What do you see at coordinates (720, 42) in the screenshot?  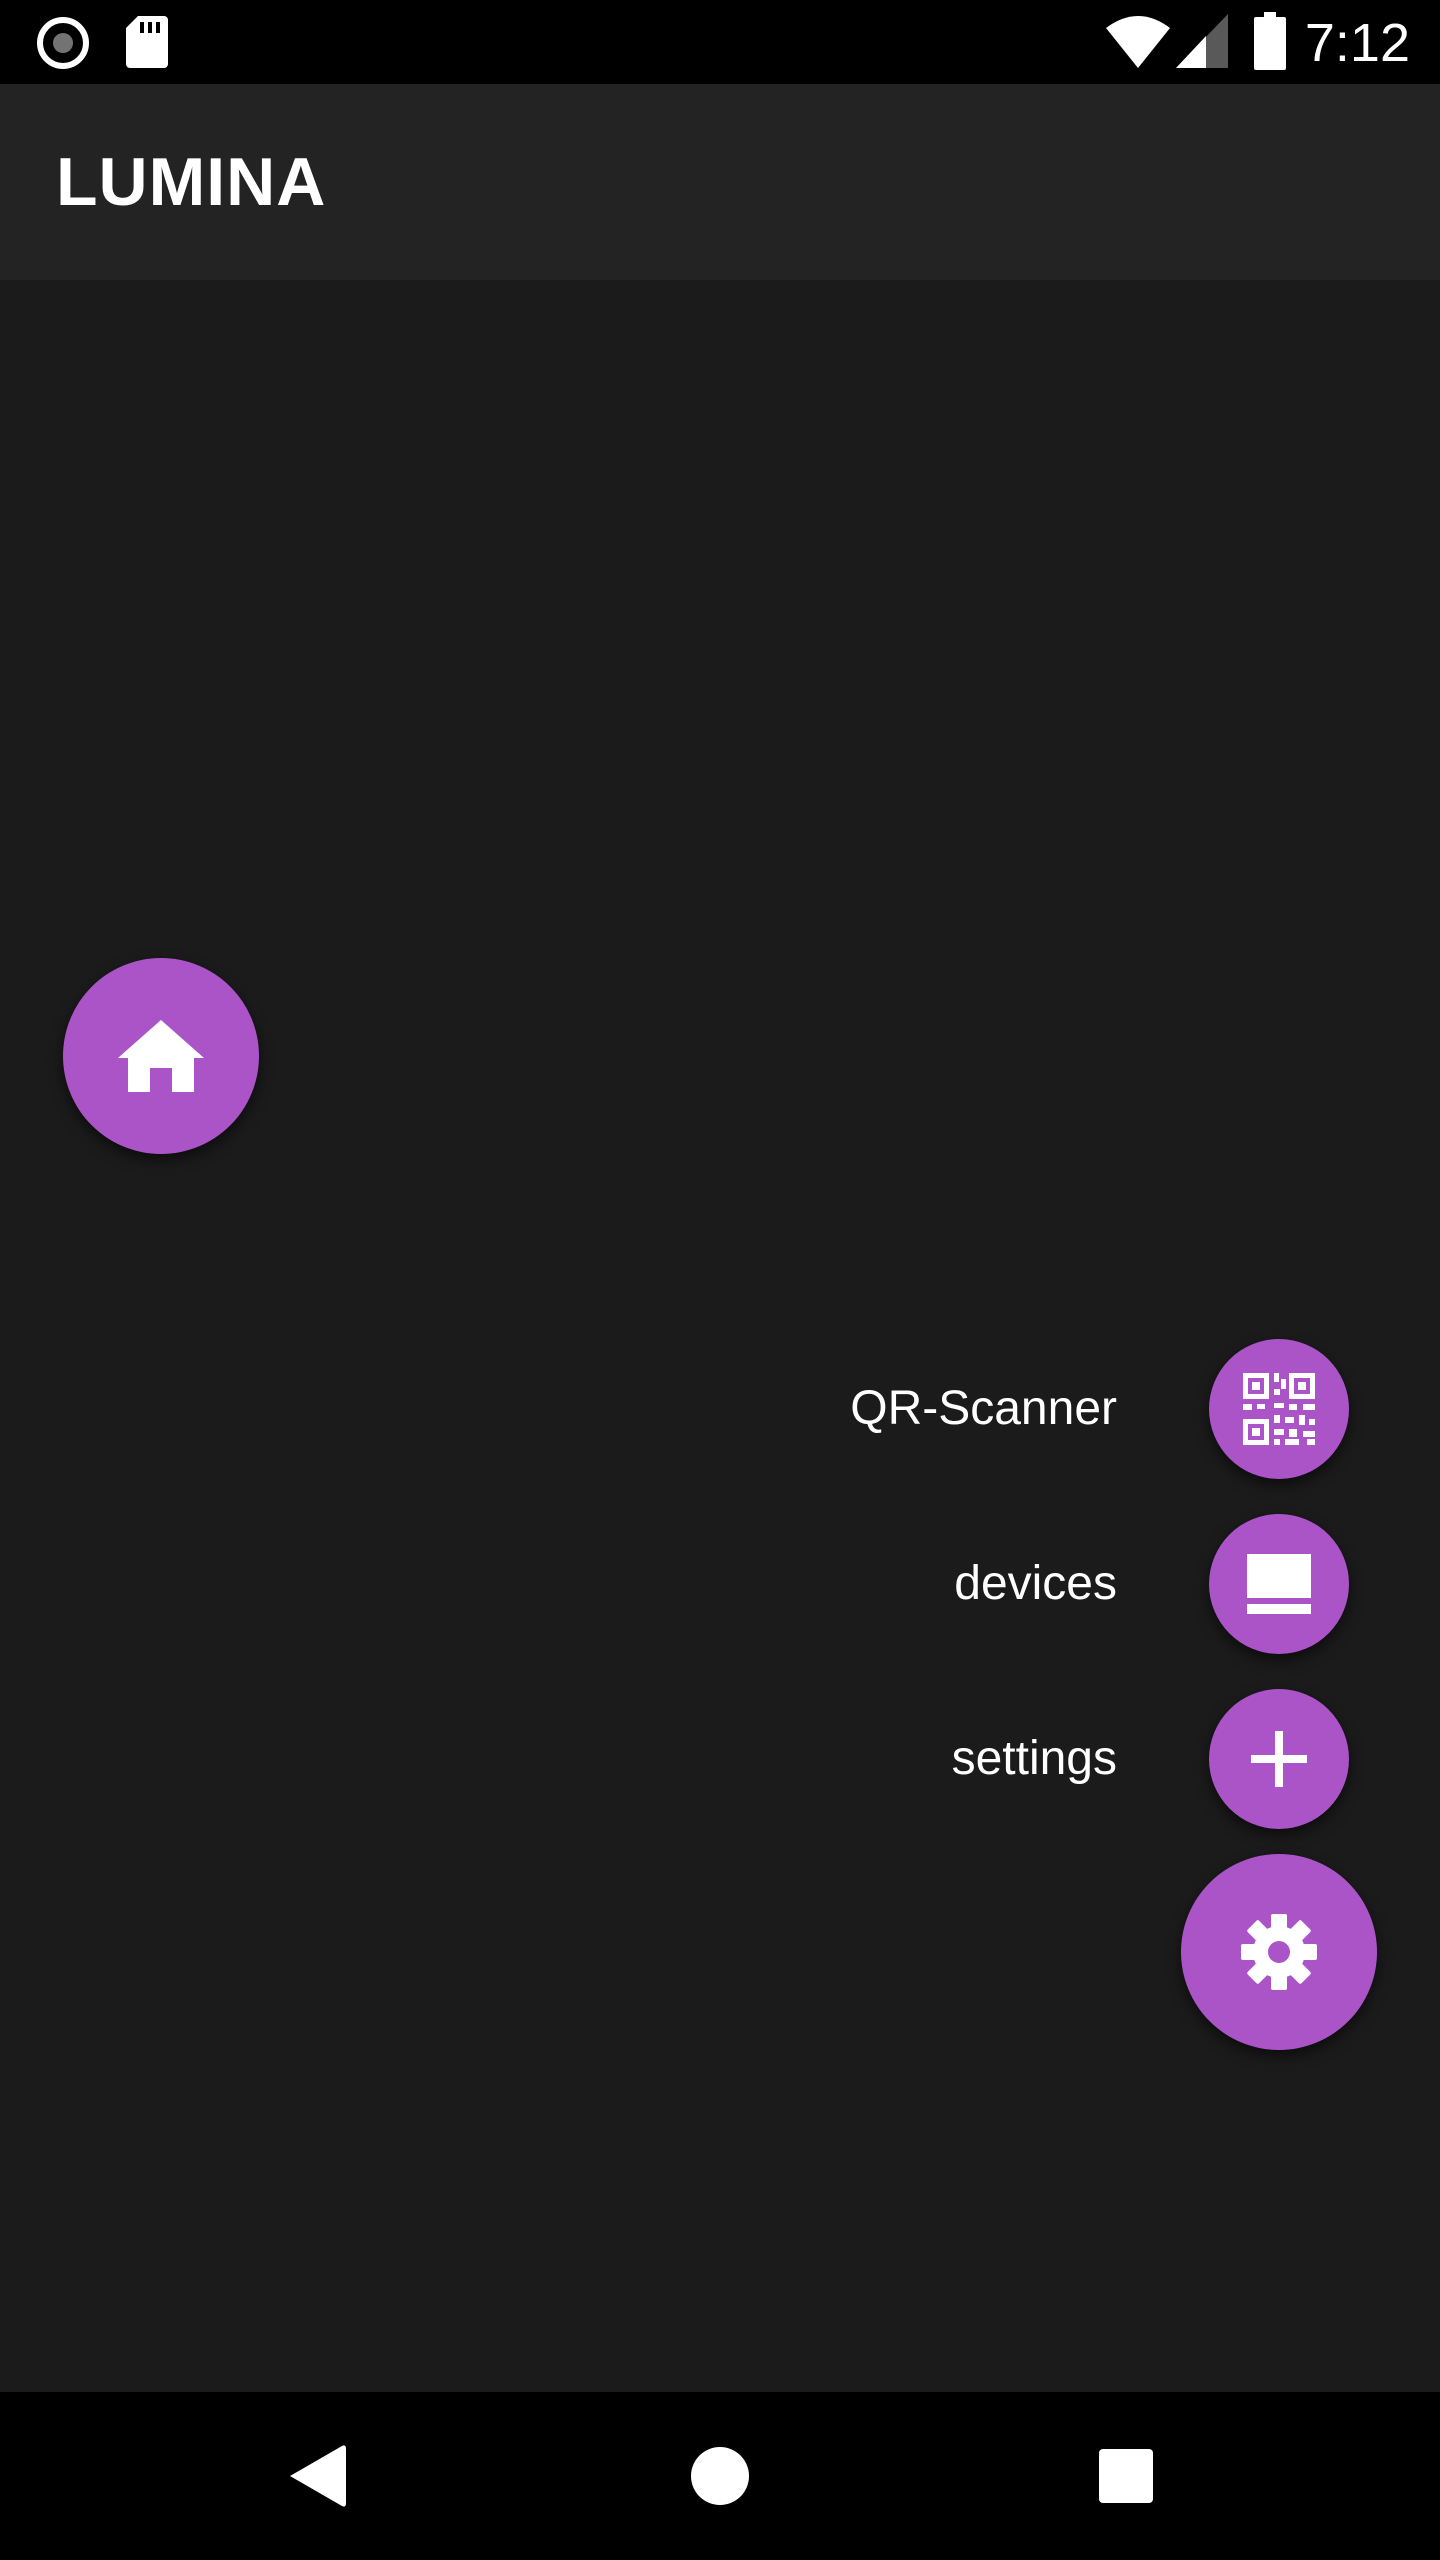 I see `status-bar: 7:12` at bounding box center [720, 42].